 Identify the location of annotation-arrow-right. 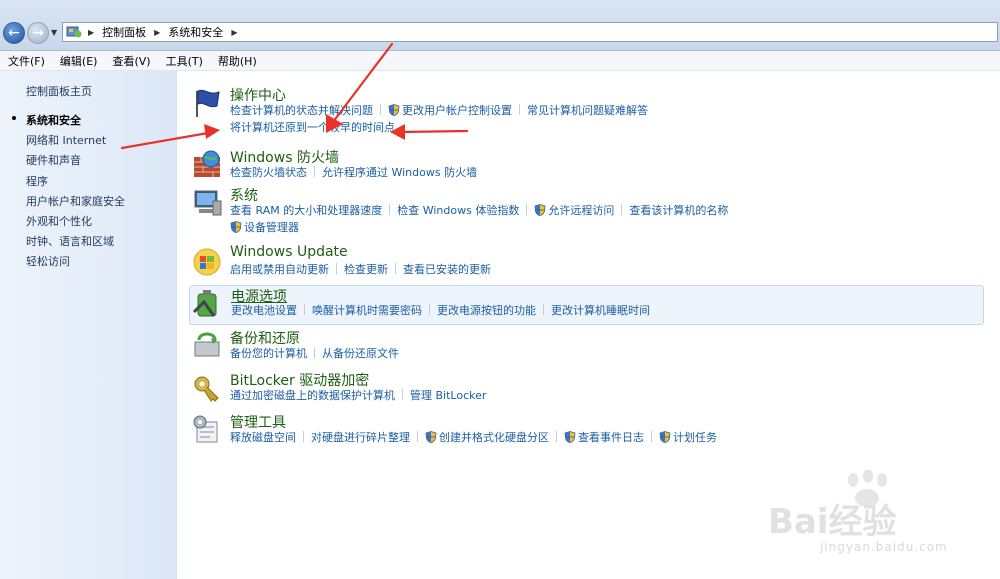
(434, 131).